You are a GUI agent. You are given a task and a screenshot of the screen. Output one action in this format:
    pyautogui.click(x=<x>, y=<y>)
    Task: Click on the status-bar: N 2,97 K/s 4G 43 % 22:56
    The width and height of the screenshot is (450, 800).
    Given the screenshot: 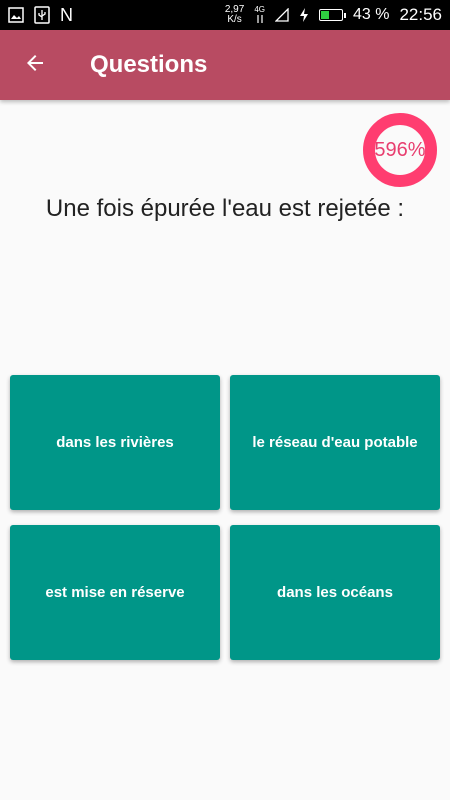 What is the action you would take?
    pyautogui.click(x=225, y=15)
    